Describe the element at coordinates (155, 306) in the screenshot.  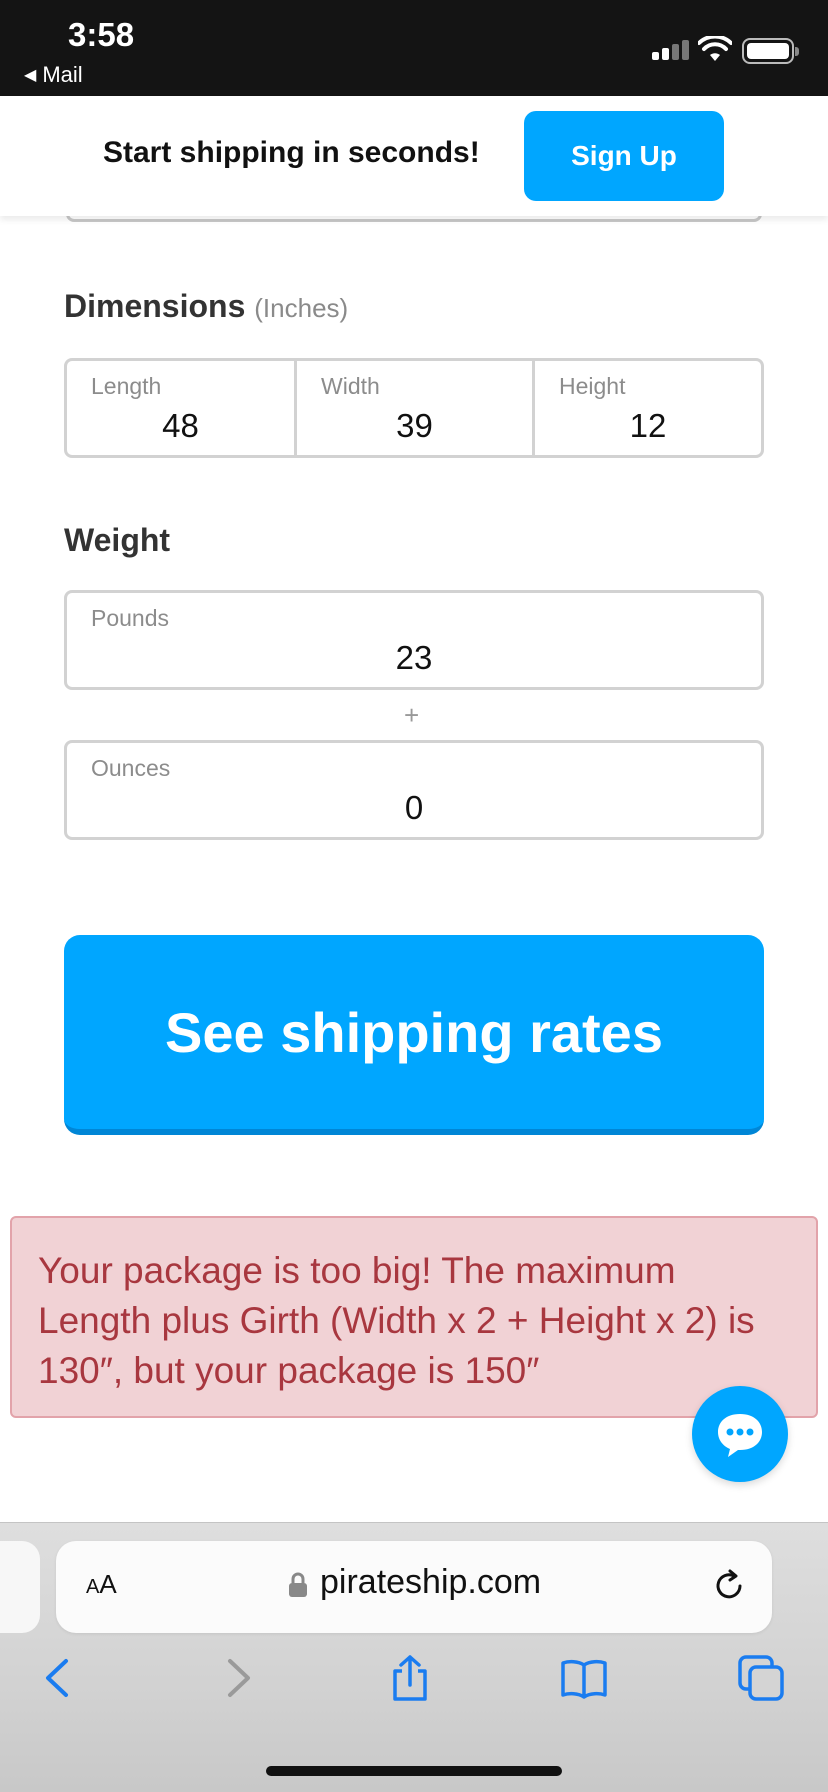
I see `dimensions-title: Dimensions` at that location.